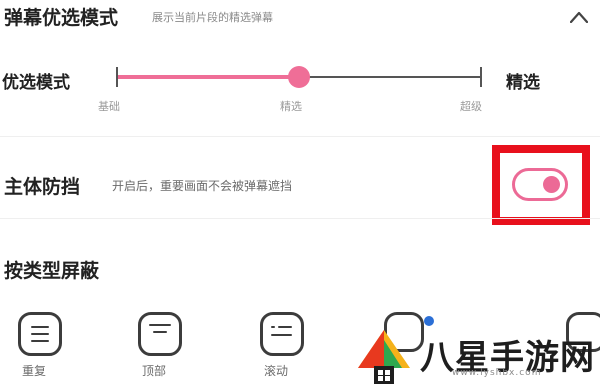 The height and width of the screenshot is (390, 600). Describe the element at coordinates (42, 187) in the screenshot. I see `subject-shield-title: 主体防挡` at that location.